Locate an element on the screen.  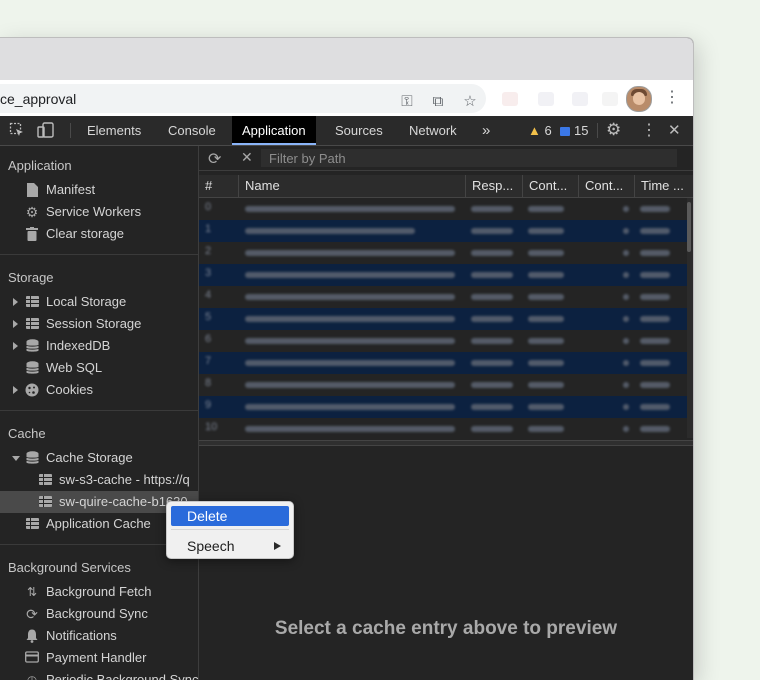
table-row: 0 is located at coordinates (443, 209).